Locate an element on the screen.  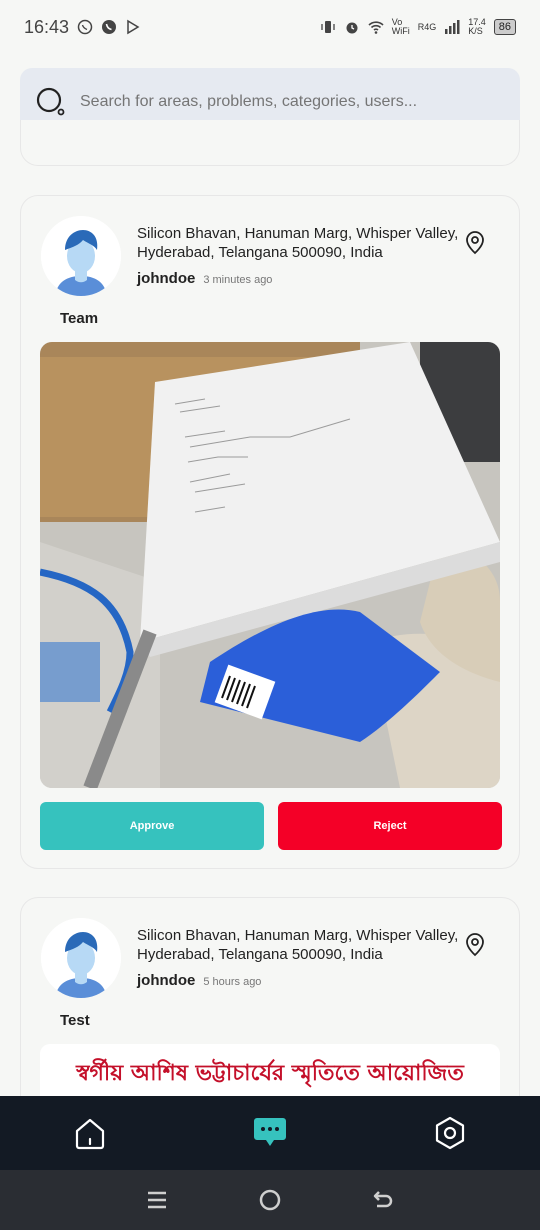
play-store-icon is located at coordinates (133, 27).